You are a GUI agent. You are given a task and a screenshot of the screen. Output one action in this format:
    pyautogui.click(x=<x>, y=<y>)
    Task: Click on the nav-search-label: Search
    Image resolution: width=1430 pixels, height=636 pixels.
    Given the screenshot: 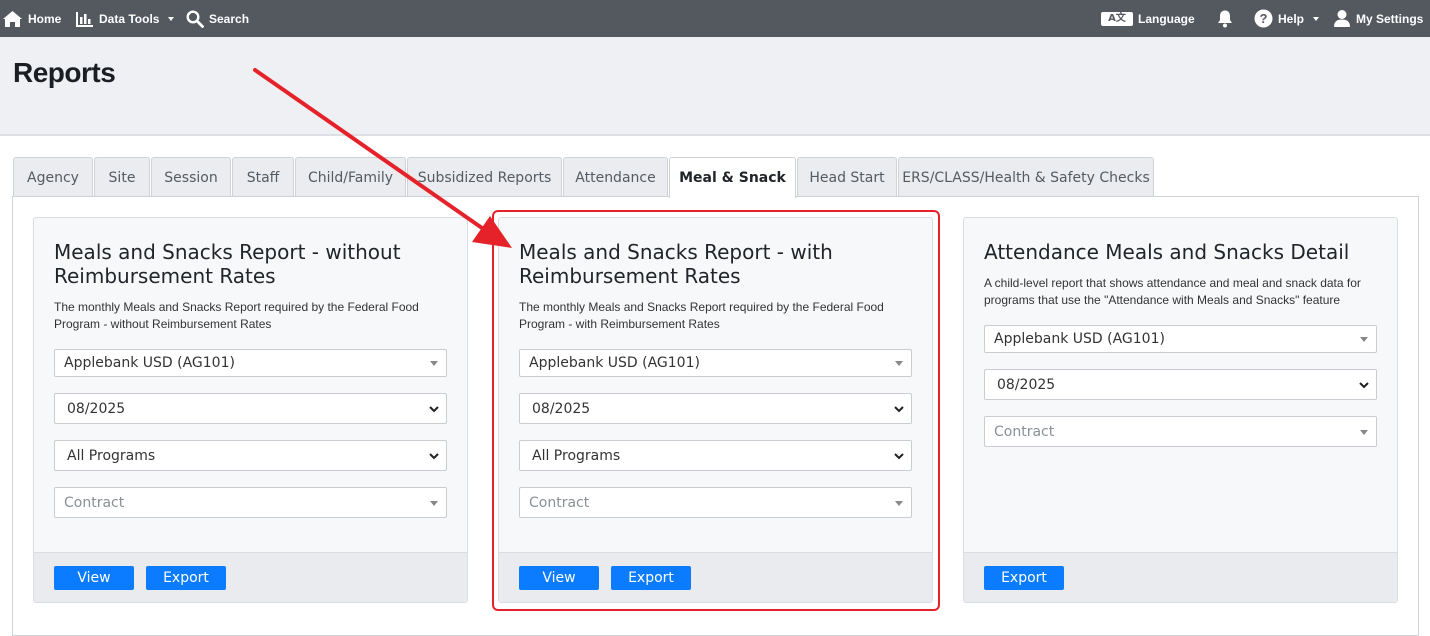 What is the action you would take?
    pyautogui.click(x=229, y=18)
    